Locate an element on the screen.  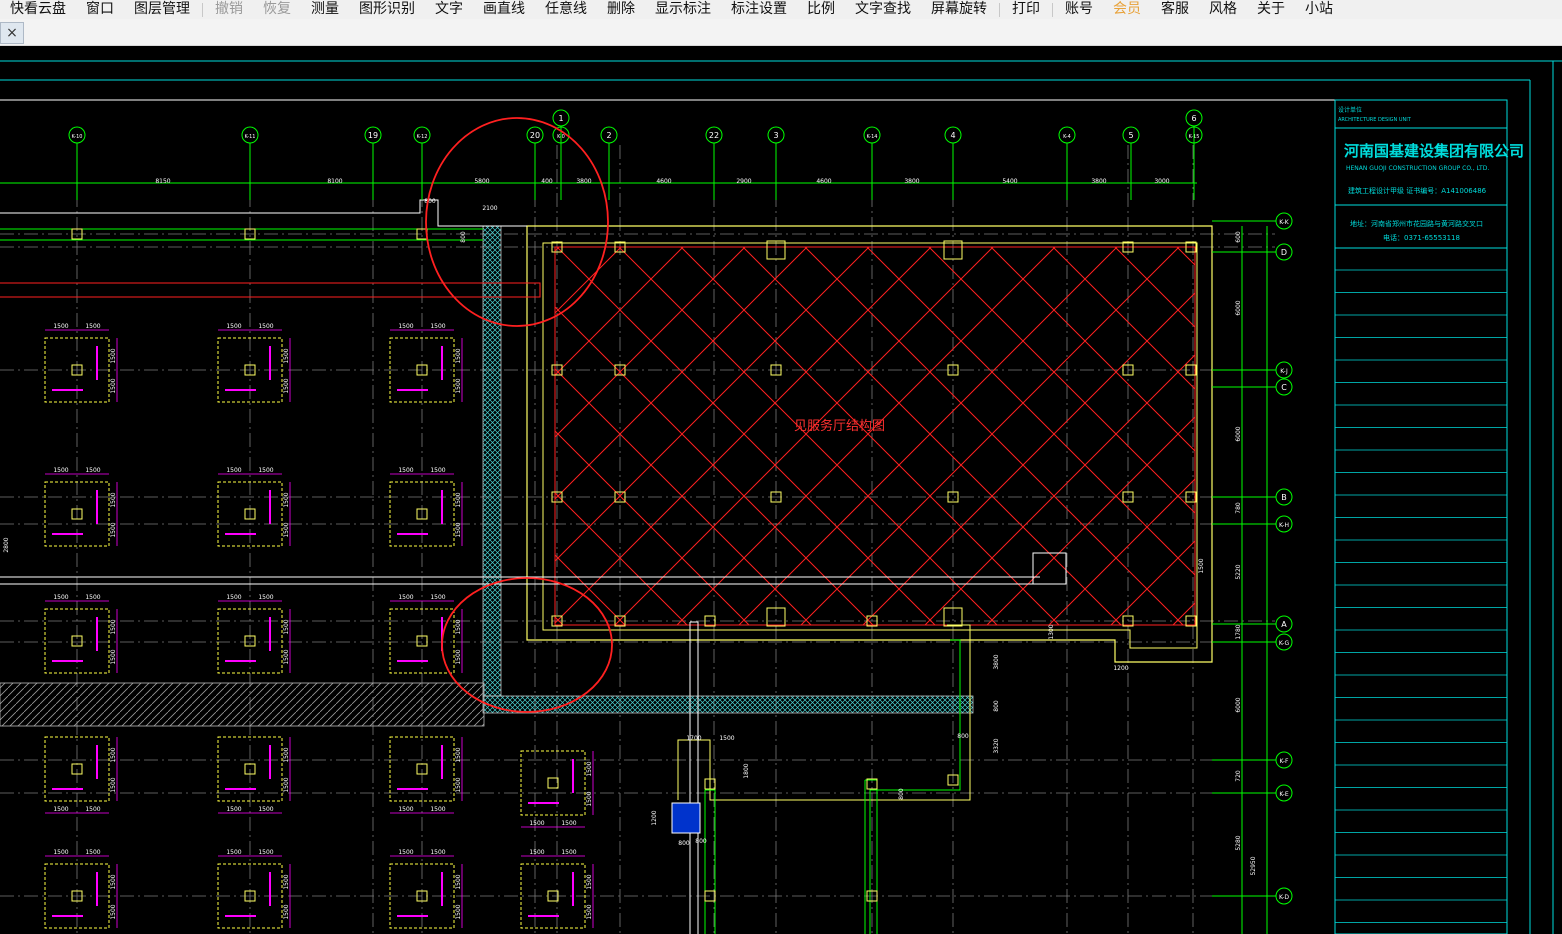
axis-label-top: 6 is located at coordinates (1193, 118).